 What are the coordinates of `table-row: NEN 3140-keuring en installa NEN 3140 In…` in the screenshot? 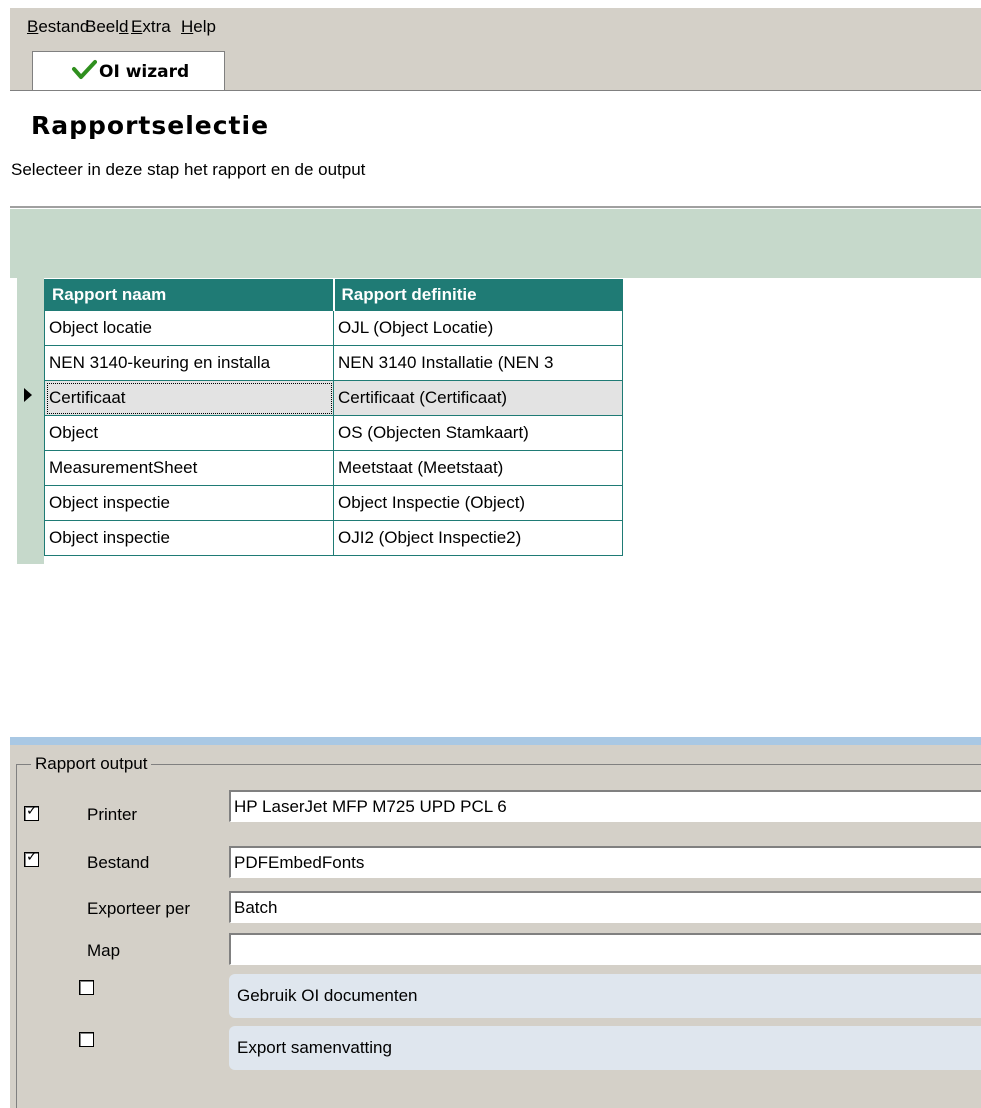 It's located at (333, 363).